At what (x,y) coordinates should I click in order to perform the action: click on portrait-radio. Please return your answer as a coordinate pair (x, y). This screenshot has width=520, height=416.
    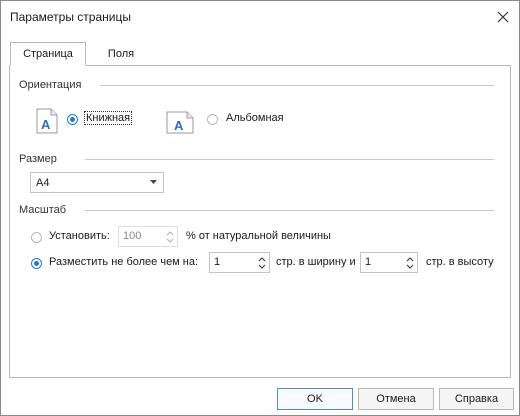
    Looking at the image, I should click on (72, 119).